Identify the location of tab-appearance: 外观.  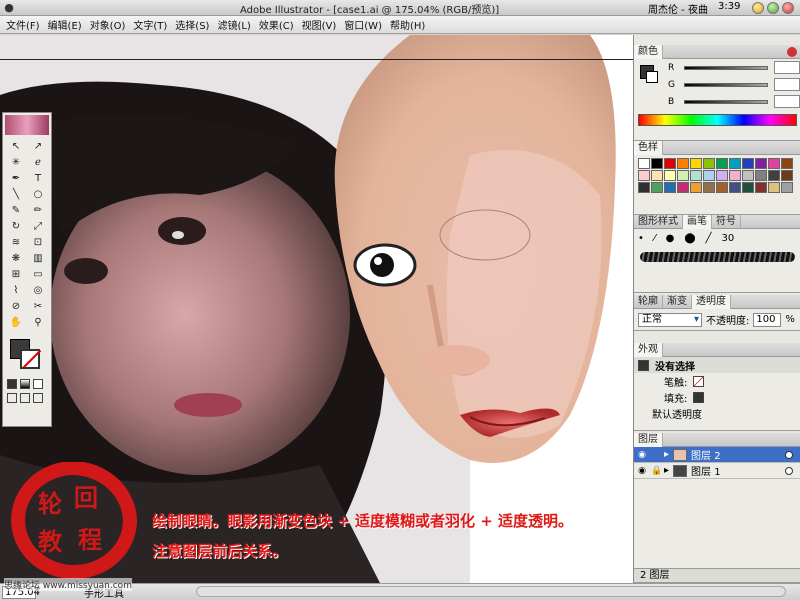
(648, 349).